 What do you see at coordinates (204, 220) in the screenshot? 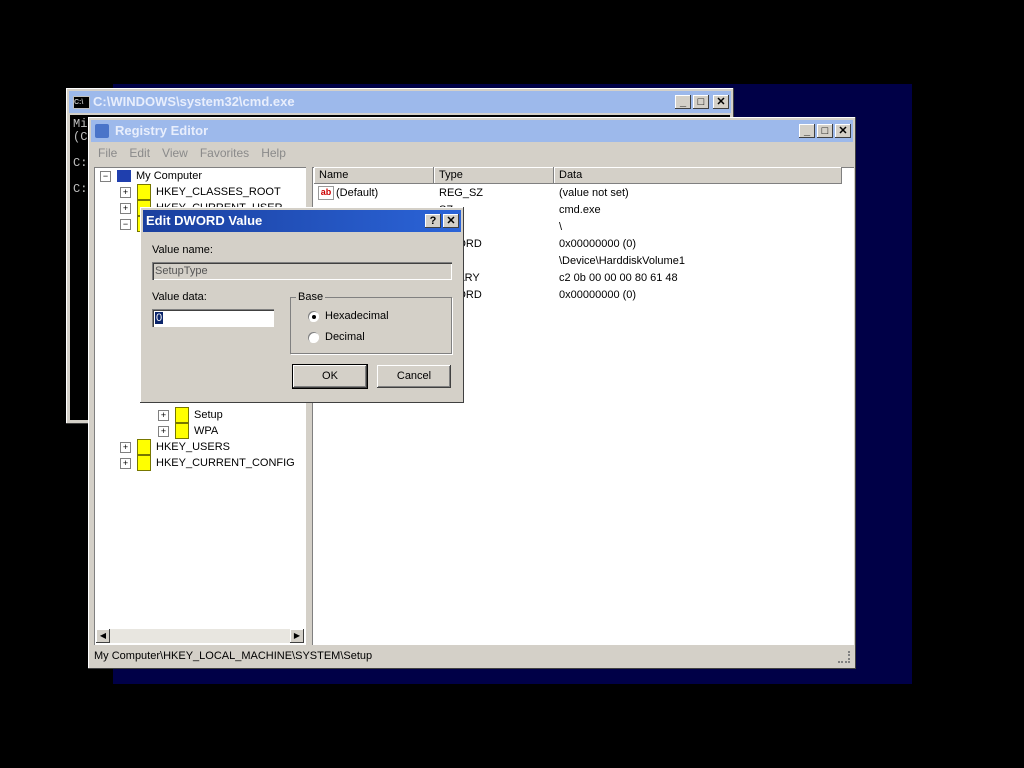
I see `dialog-title: Edit DWORD Value` at bounding box center [204, 220].